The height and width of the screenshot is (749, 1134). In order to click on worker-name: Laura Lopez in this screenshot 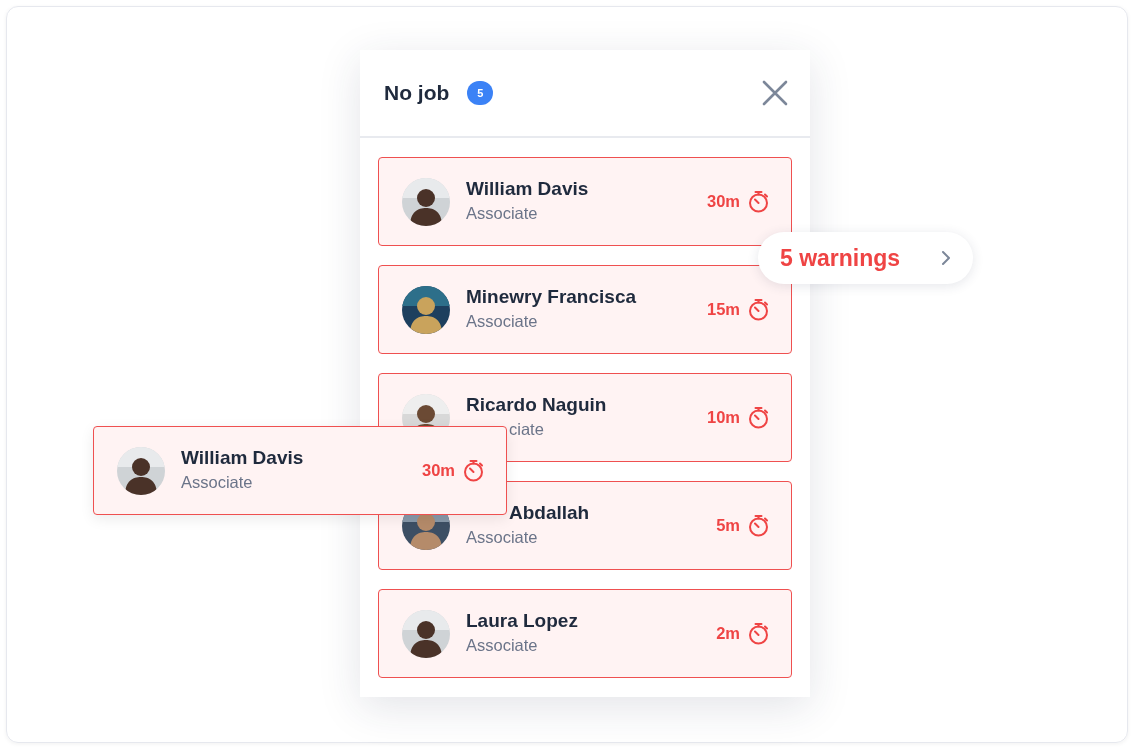, I will do `click(522, 622)`.